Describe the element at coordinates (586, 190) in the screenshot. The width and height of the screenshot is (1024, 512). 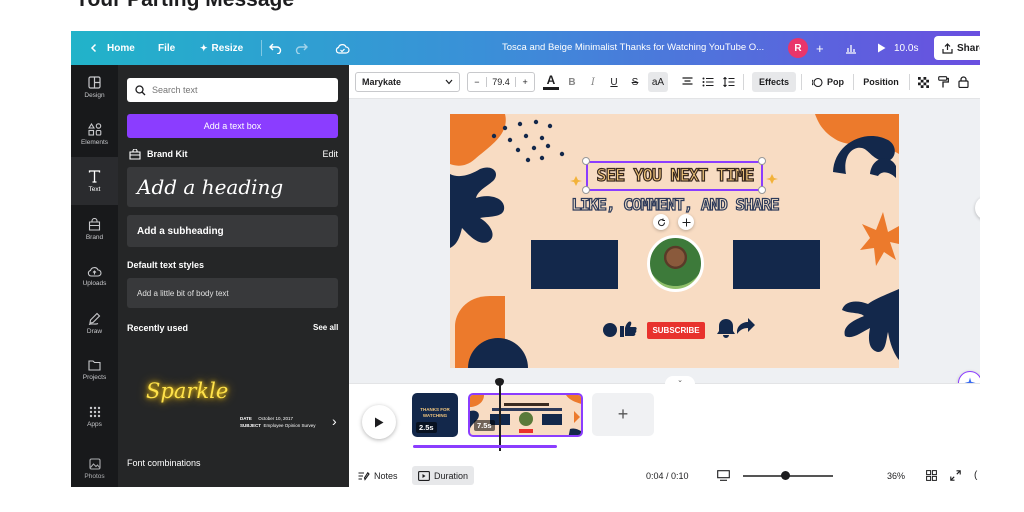
I see `resize-handle-bl` at that location.